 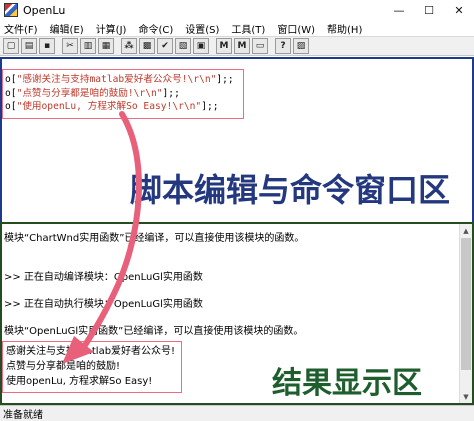 I want to click on menu-file: 文件(F), so click(x=21, y=28).